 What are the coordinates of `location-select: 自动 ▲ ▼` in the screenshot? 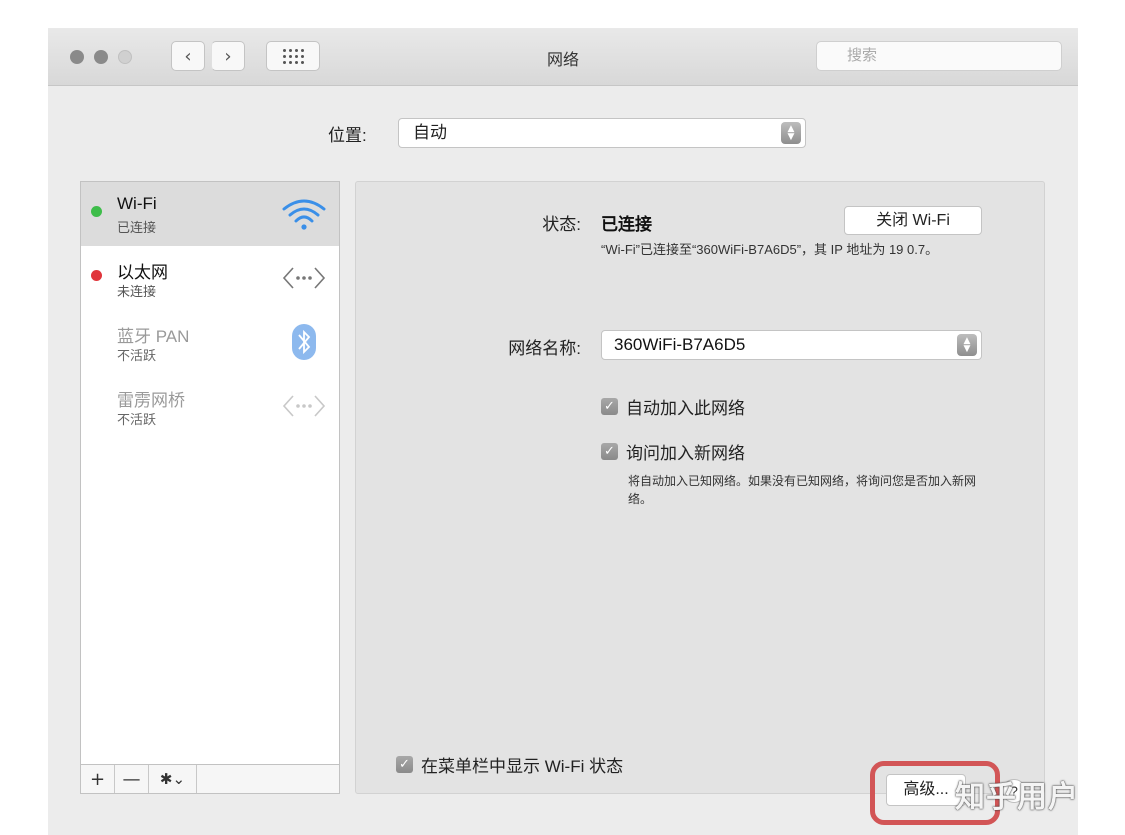 It's located at (602, 133).